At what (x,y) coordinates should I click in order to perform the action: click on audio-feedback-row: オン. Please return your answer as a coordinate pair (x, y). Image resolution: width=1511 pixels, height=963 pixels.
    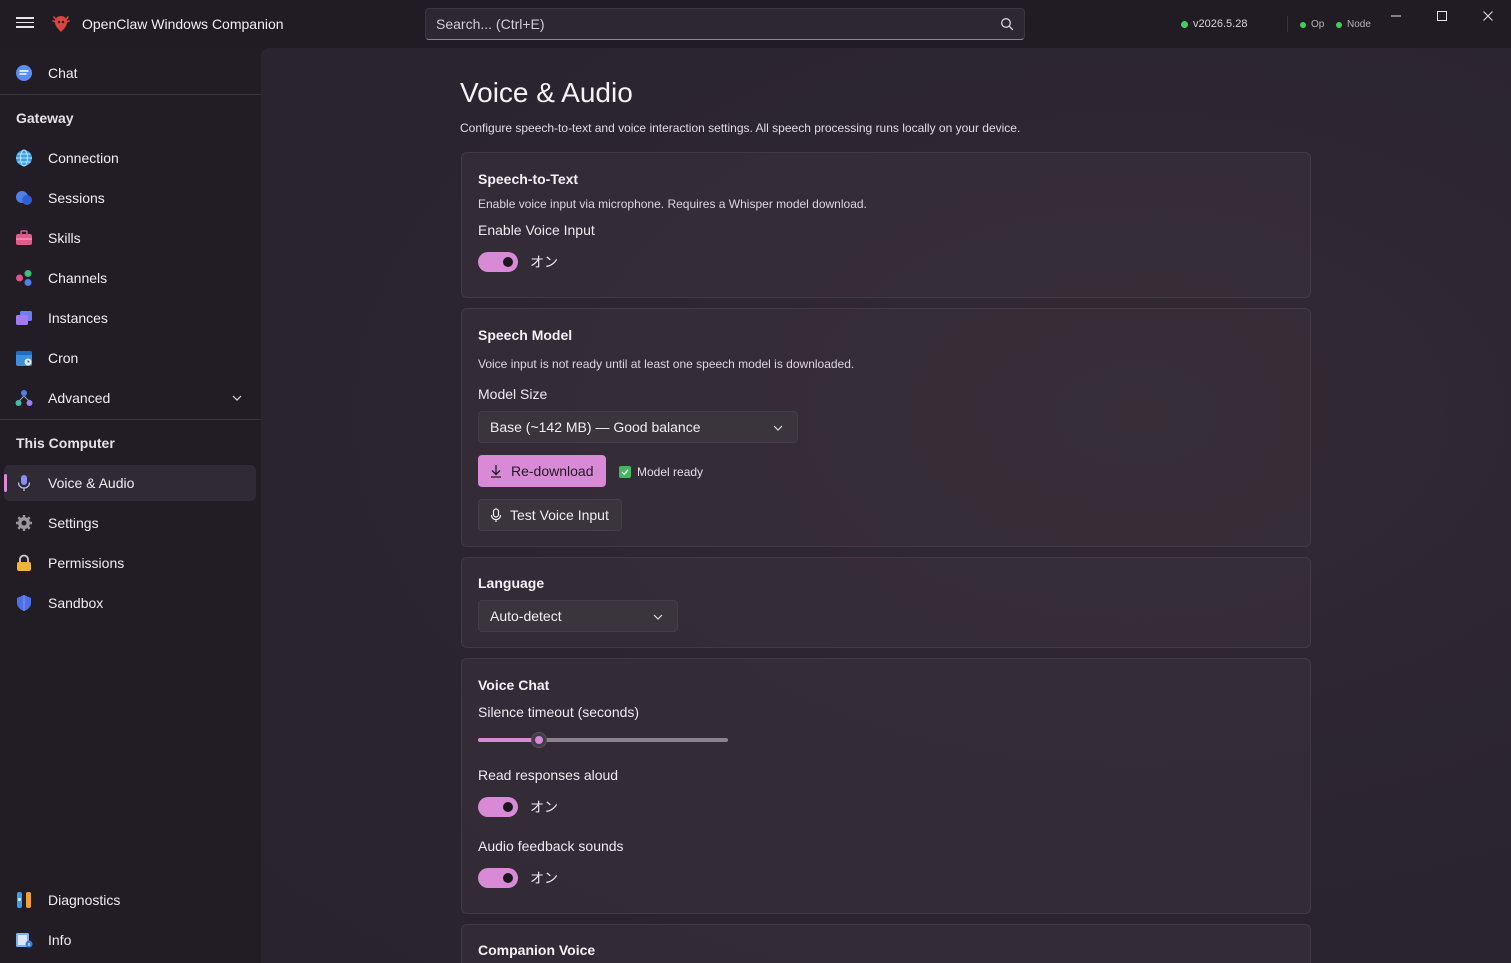
    Looking at the image, I should click on (518, 878).